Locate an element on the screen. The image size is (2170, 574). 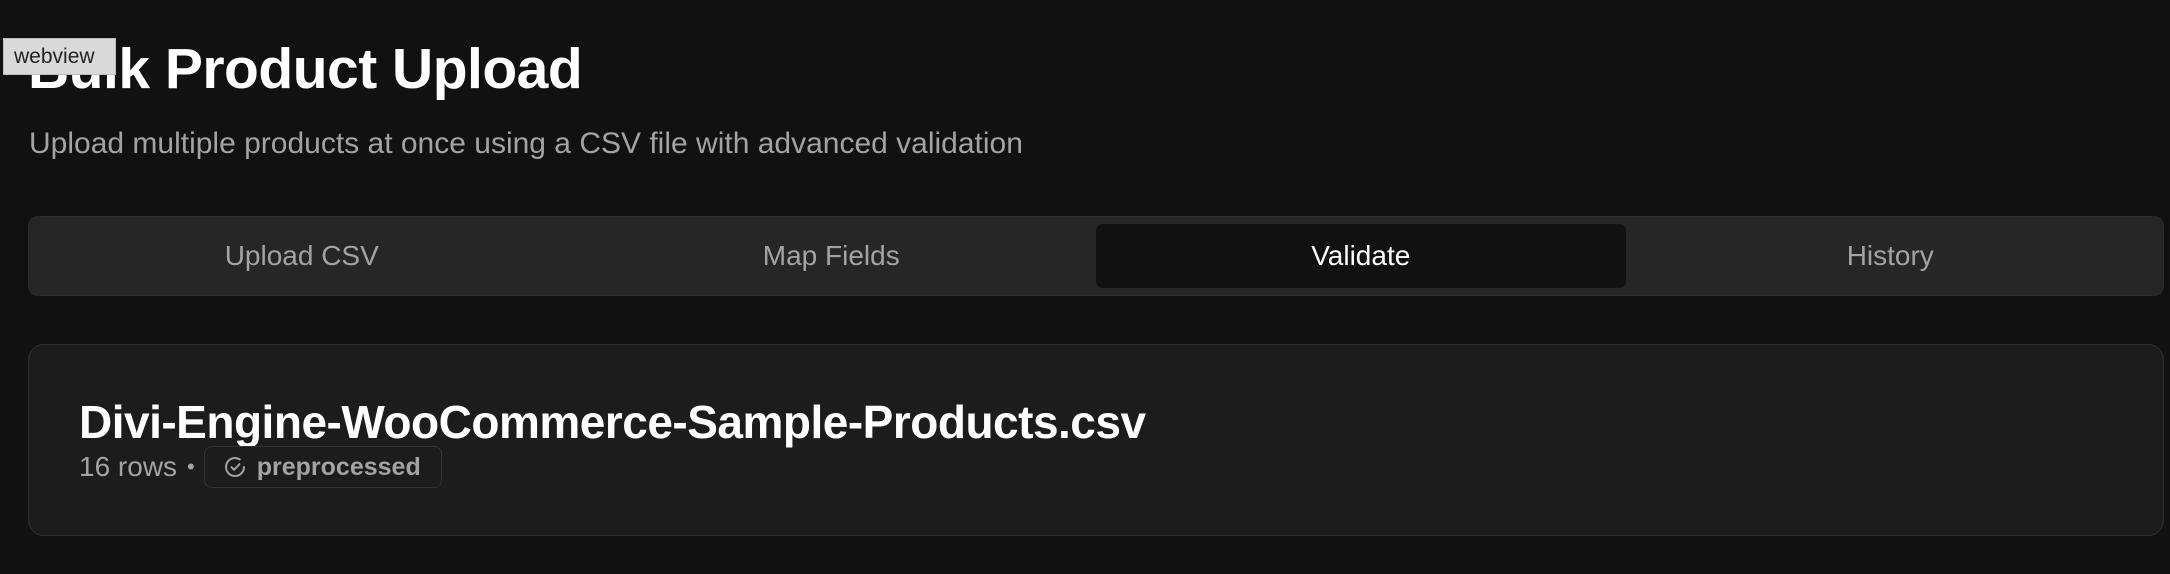
tab-history: History is located at coordinates (1891, 256).